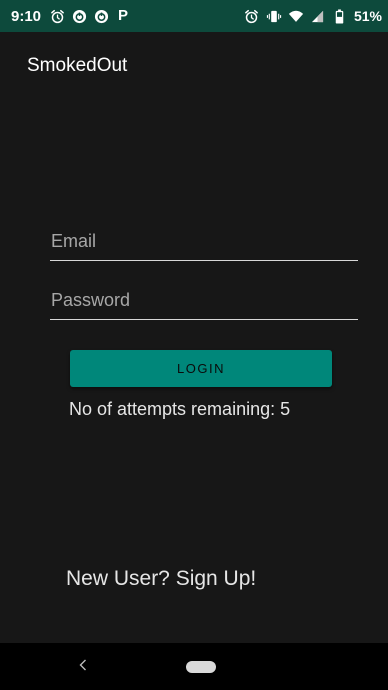 The width and height of the screenshot is (388, 690). I want to click on password-field-container, so click(204, 301).